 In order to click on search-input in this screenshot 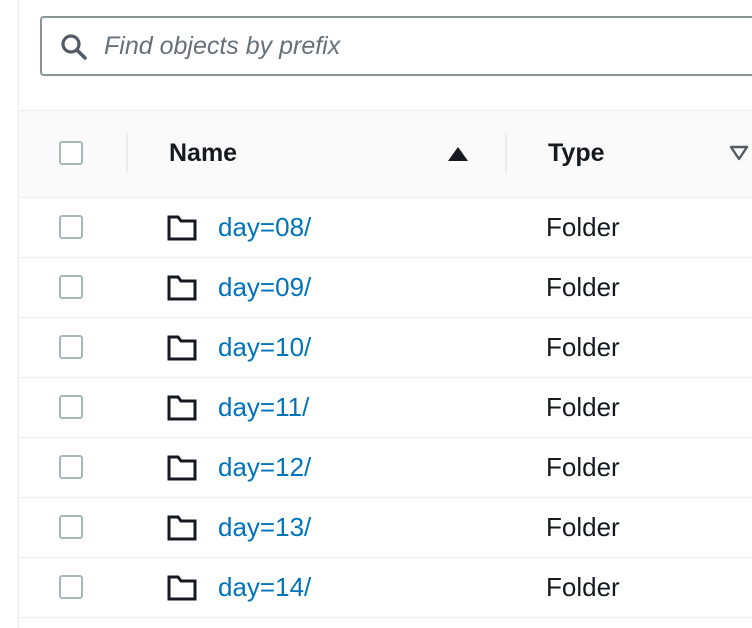, I will do `click(424, 46)`.